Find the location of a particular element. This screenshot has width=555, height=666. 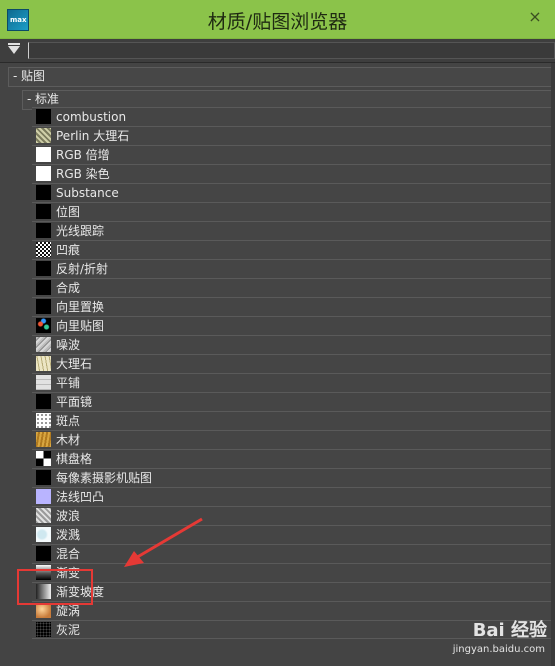

group-maps-toggle: - is located at coordinates (15, 76).